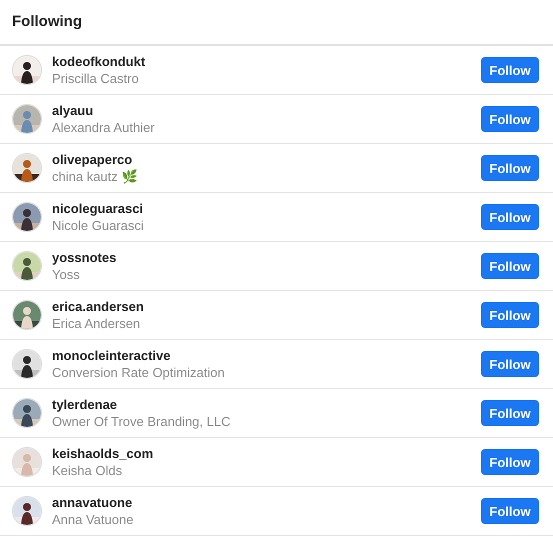 The image size is (553, 555). Describe the element at coordinates (266, 306) in the screenshot. I see `username: erica.andersen` at that location.